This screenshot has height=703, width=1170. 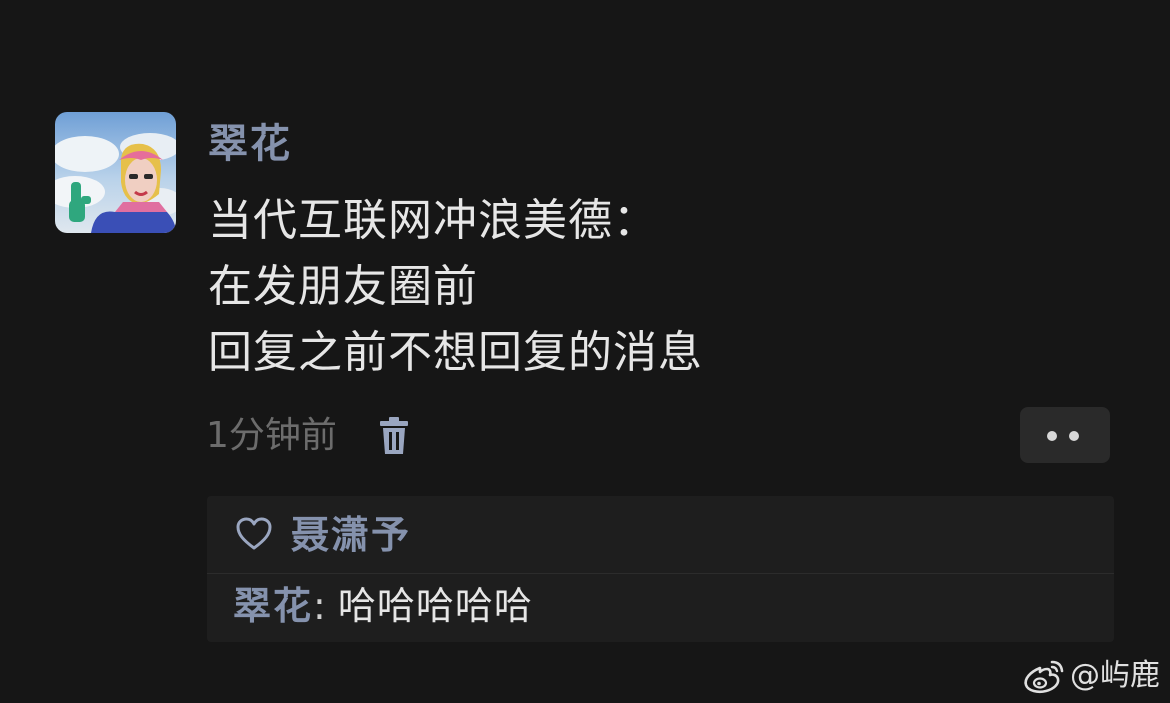 What do you see at coordinates (433, 220) in the screenshot?
I see `post-text-line: 当代互联网冲浪美德：` at bounding box center [433, 220].